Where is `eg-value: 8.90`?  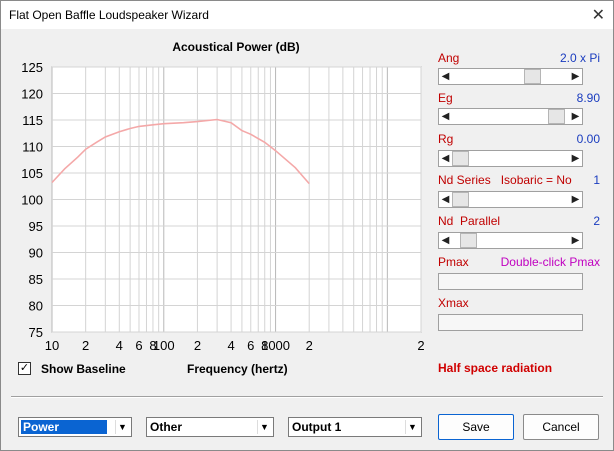
eg-value: 8.90 is located at coordinates (588, 98).